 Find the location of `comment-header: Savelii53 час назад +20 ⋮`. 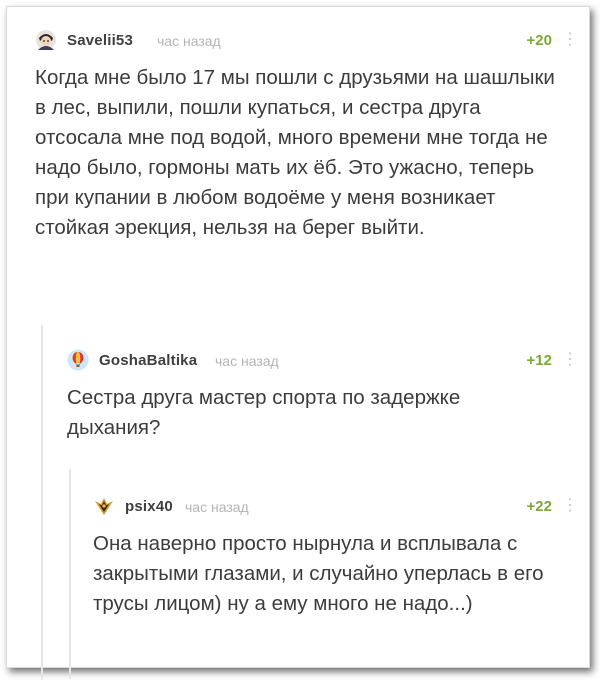

comment-header: Savelii53 час назад +20 ⋮ is located at coordinates (307, 41).